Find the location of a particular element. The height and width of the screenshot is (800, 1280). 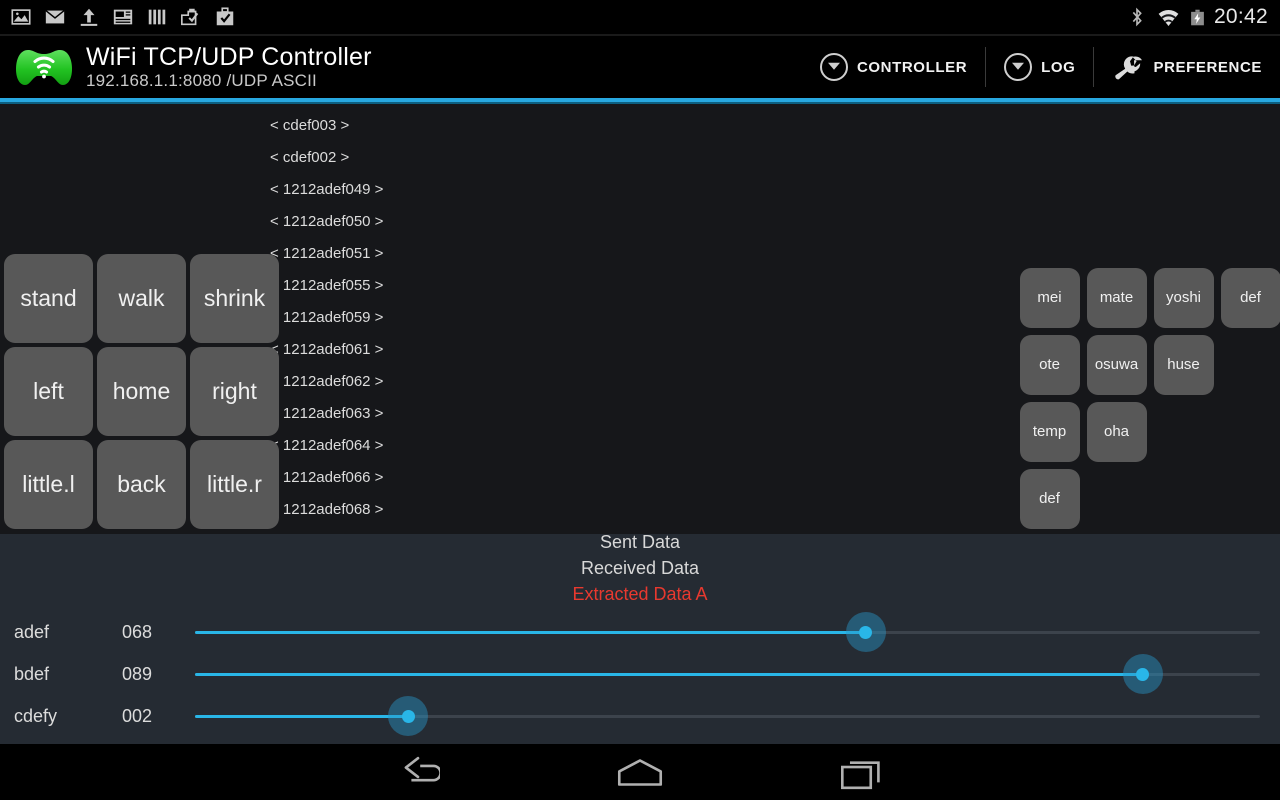

slider-thumb-cdefy is located at coordinates (408, 716).